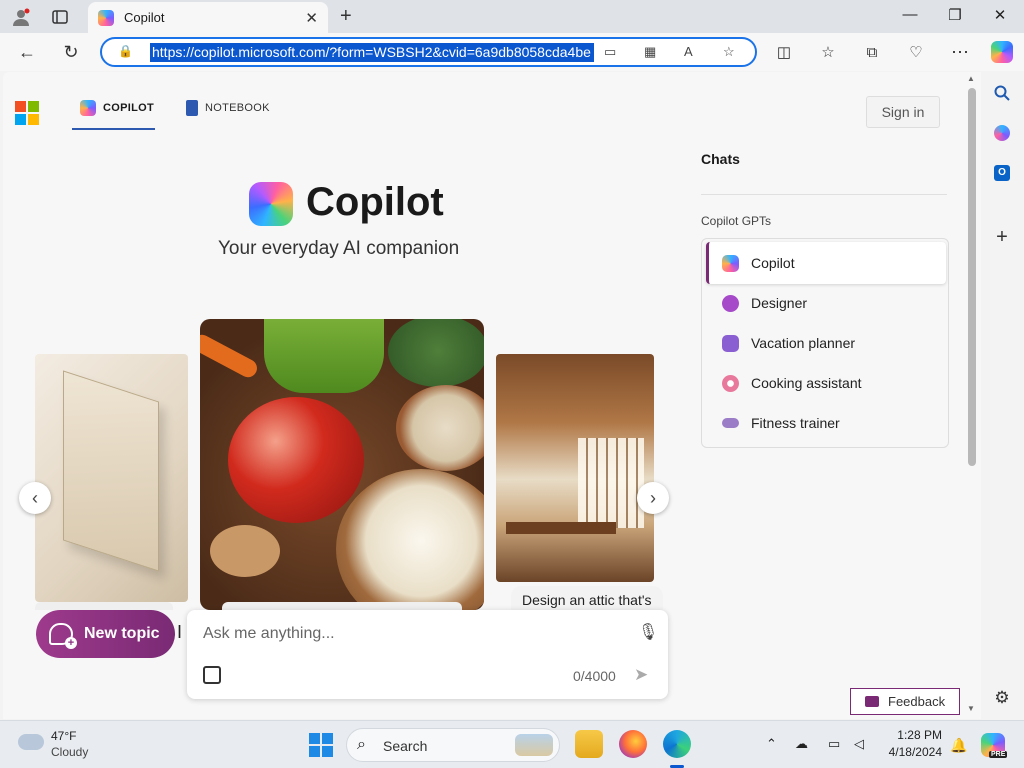  What do you see at coordinates (872, 52) in the screenshot?
I see `collections-icon: ⧉` at bounding box center [872, 52].